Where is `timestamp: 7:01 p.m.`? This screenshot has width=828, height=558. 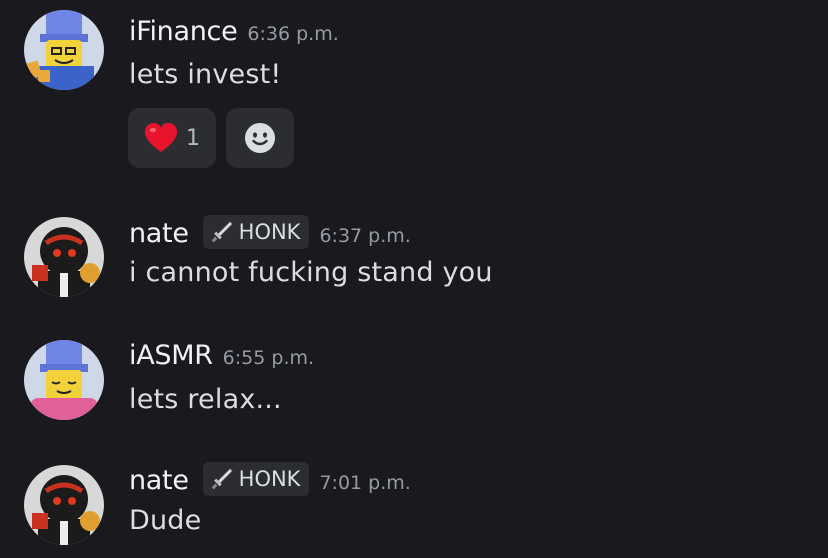
timestamp: 7:01 p.m. is located at coordinates (365, 483).